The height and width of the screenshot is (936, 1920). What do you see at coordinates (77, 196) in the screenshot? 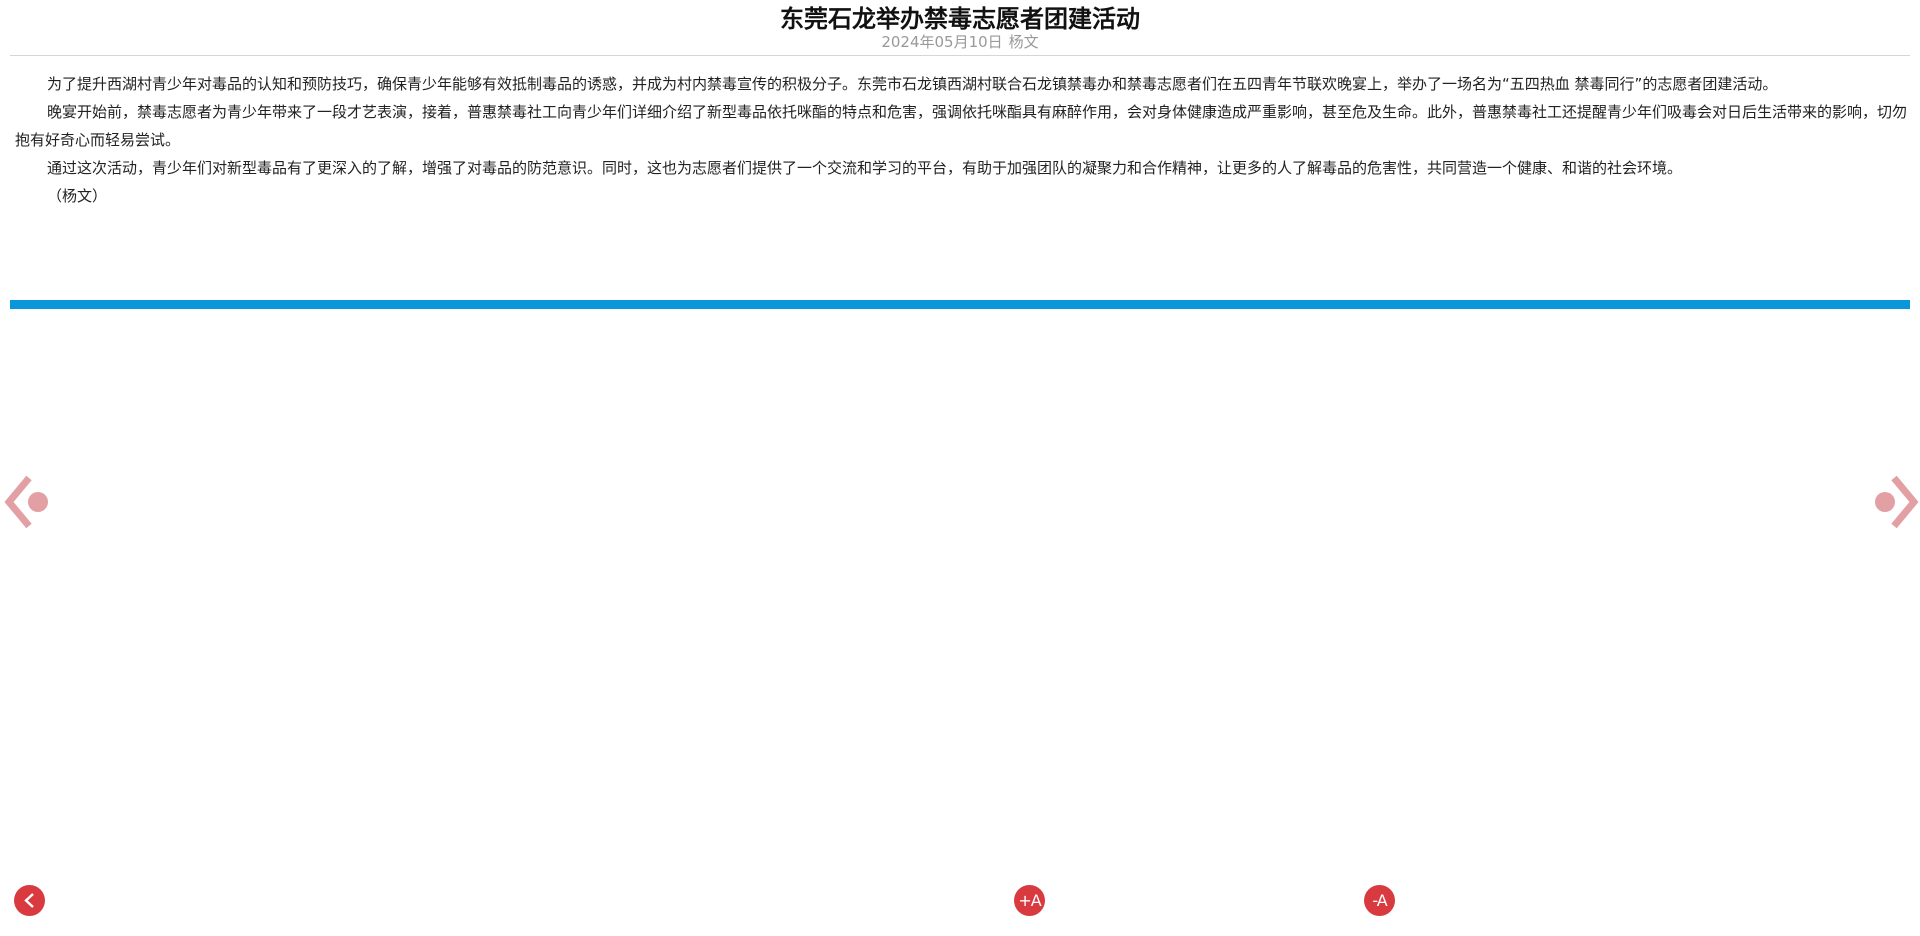
I see `article-signature: （杨文）` at bounding box center [77, 196].